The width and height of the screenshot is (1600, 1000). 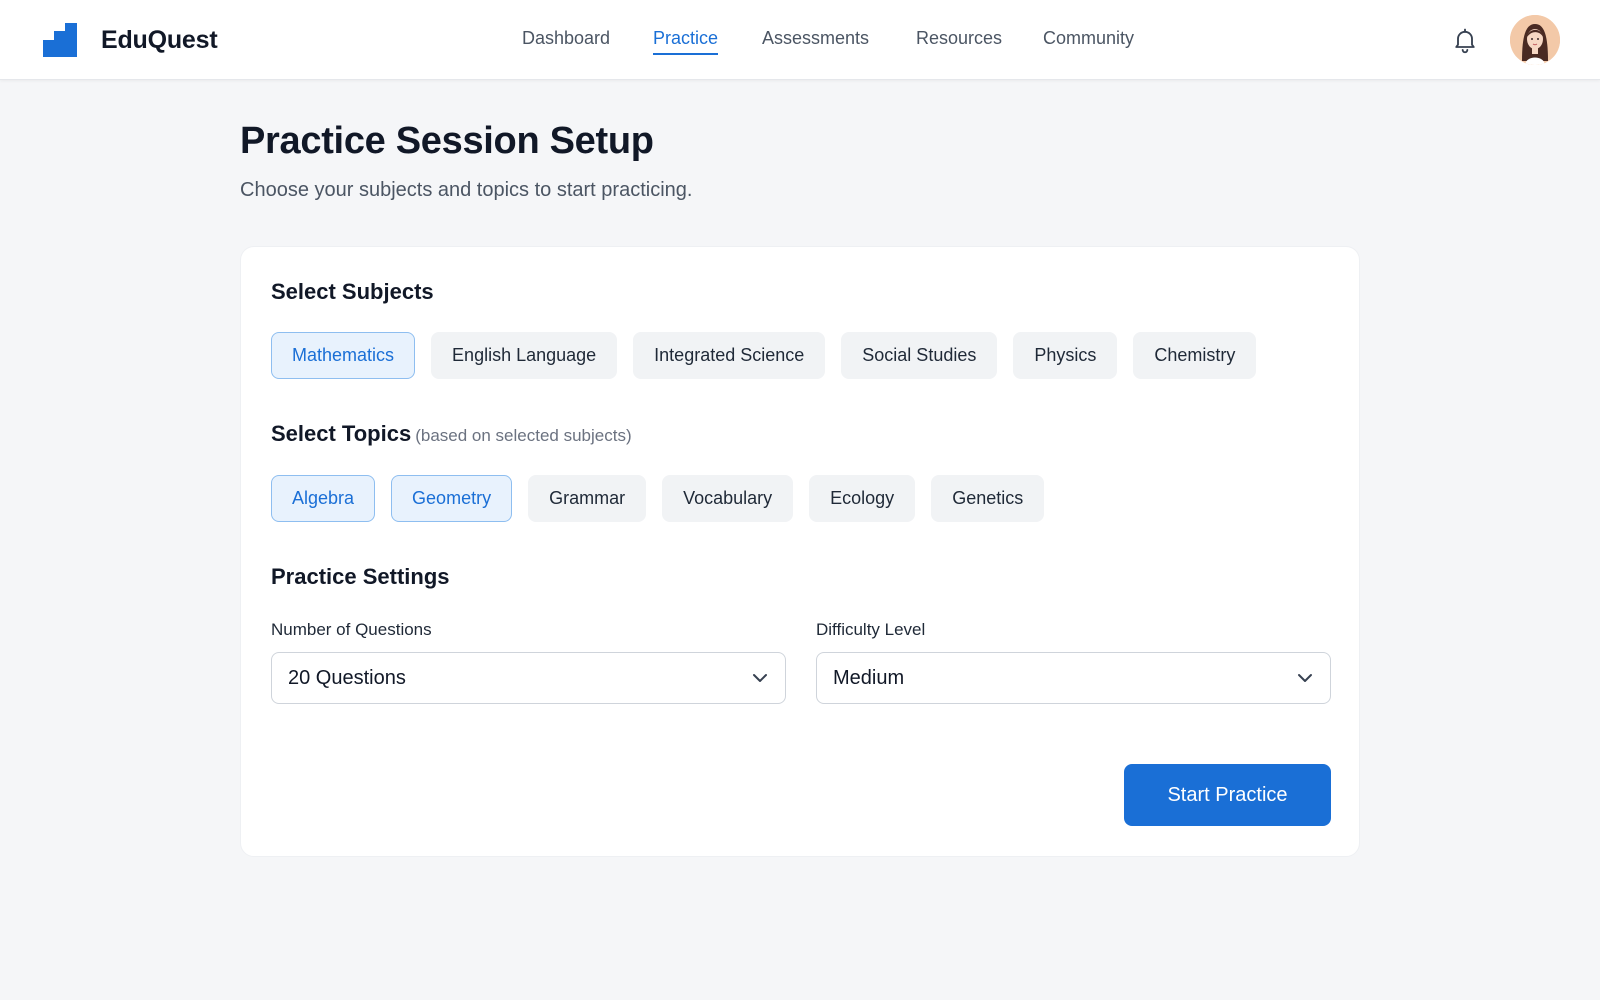 What do you see at coordinates (1227, 795) in the screenshot?
I see `start-practice-button: Start Practice` at bounding box center [1227, 795].